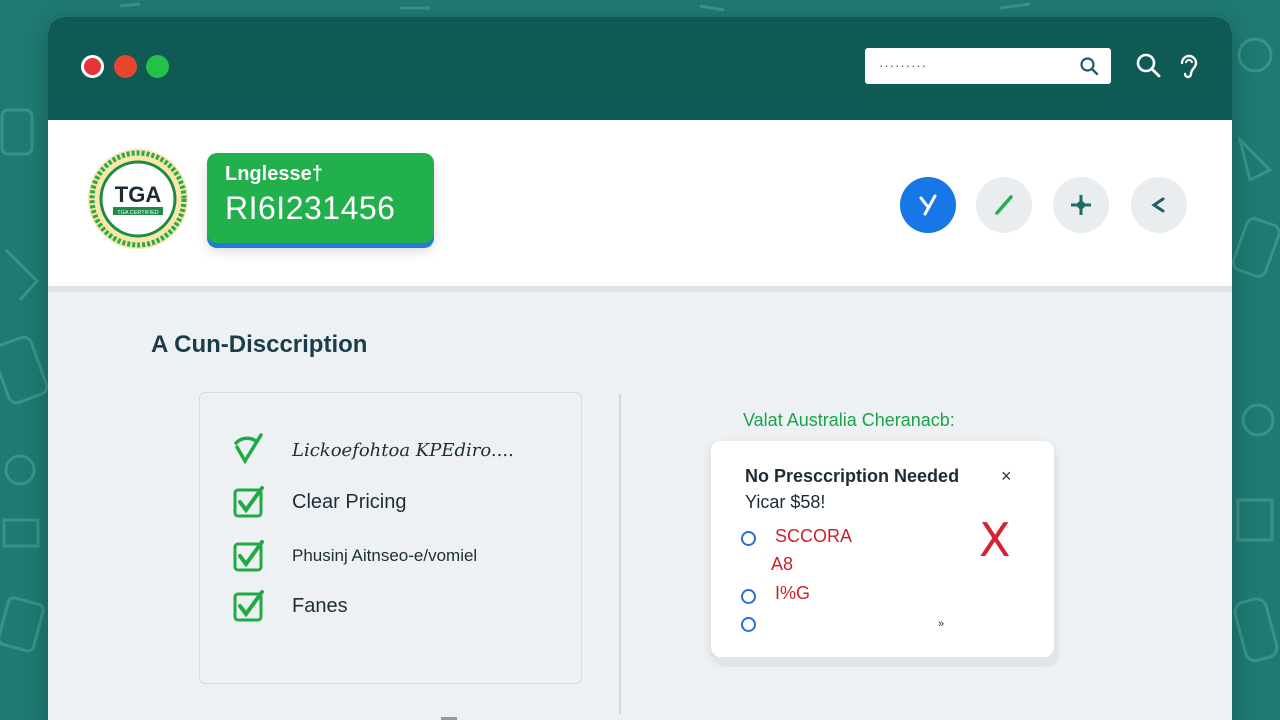  I want to click on column-divider, so click(620, 554).